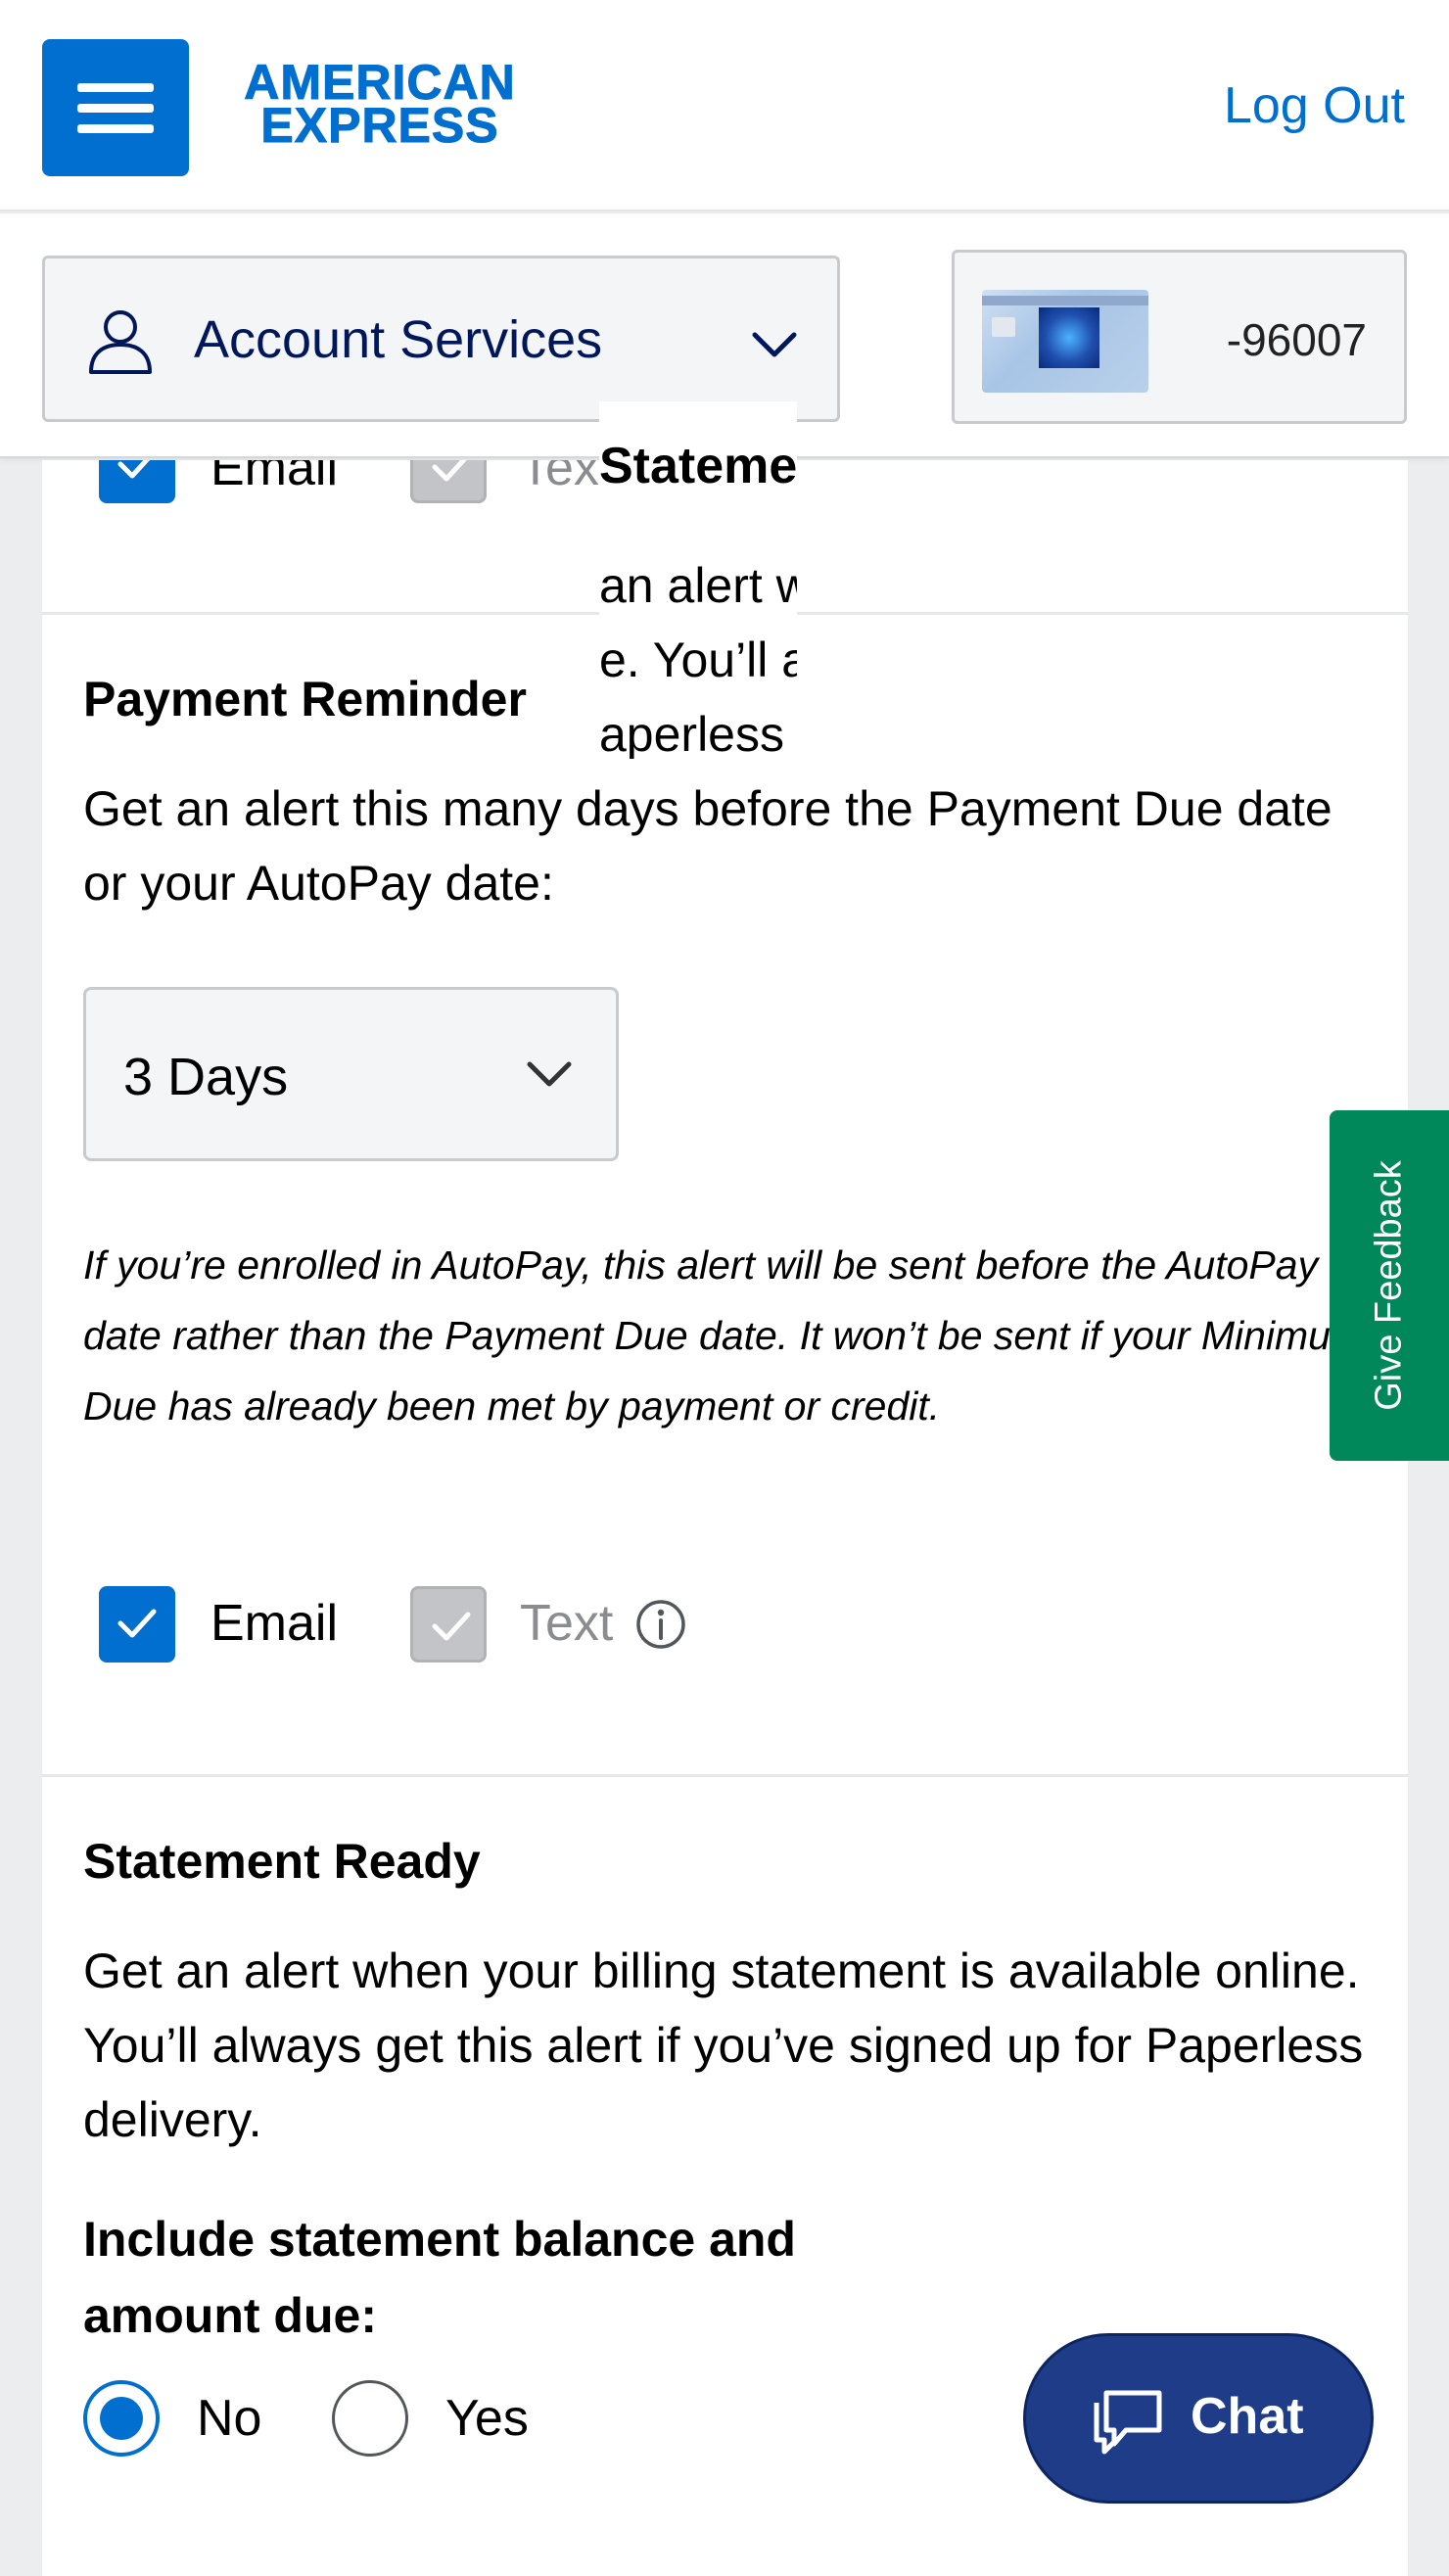 This screenshot has height=2576, width=1449. Describe the element at coordinates (206, 1077) in the screenshot. I see `reminder-days-value: 3 Days` at that location.